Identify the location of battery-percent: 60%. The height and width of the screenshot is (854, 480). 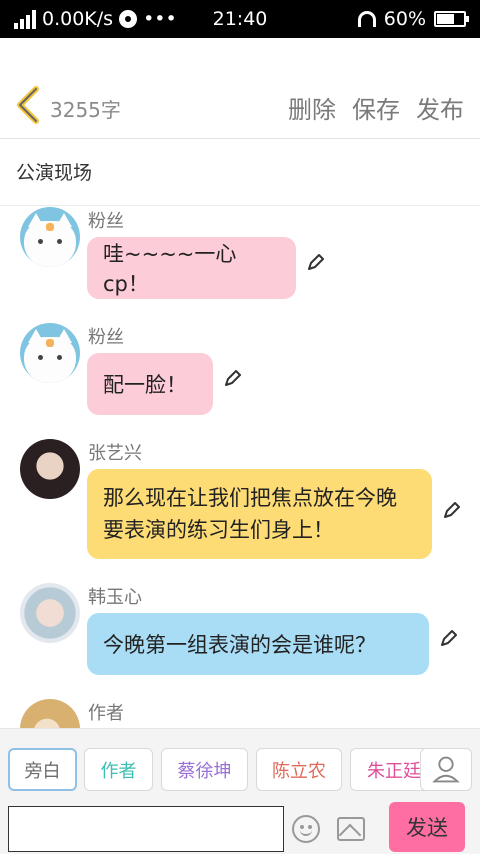
(404, 19).